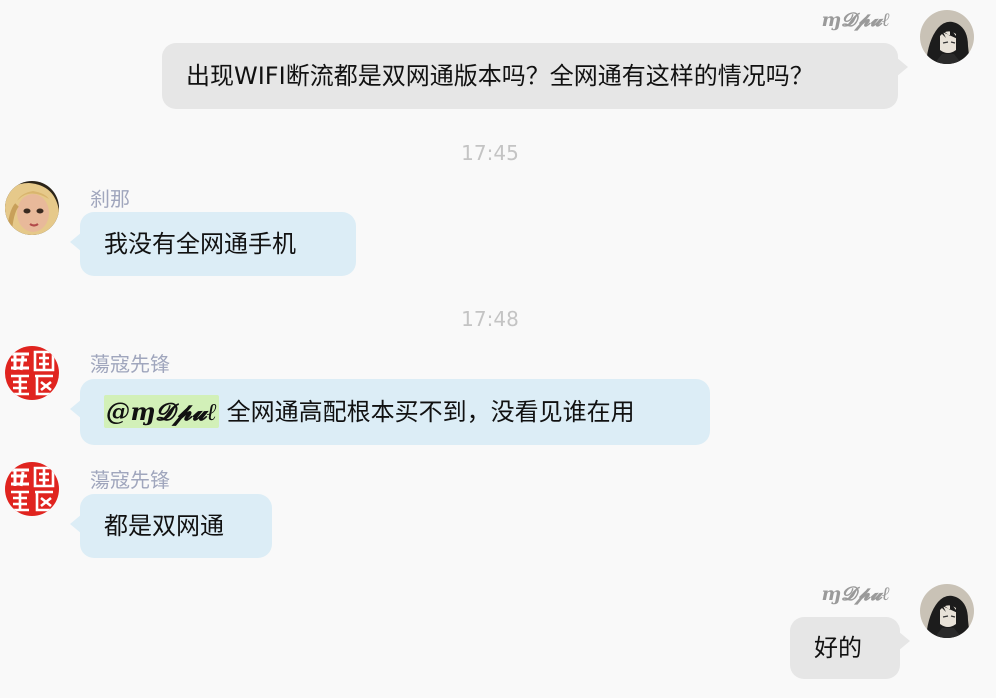 This screenshot has height=698, width=996. Describe the element at coordinates (490, 153) in the screenshot. I see `timestamp: 17:45` at that location.